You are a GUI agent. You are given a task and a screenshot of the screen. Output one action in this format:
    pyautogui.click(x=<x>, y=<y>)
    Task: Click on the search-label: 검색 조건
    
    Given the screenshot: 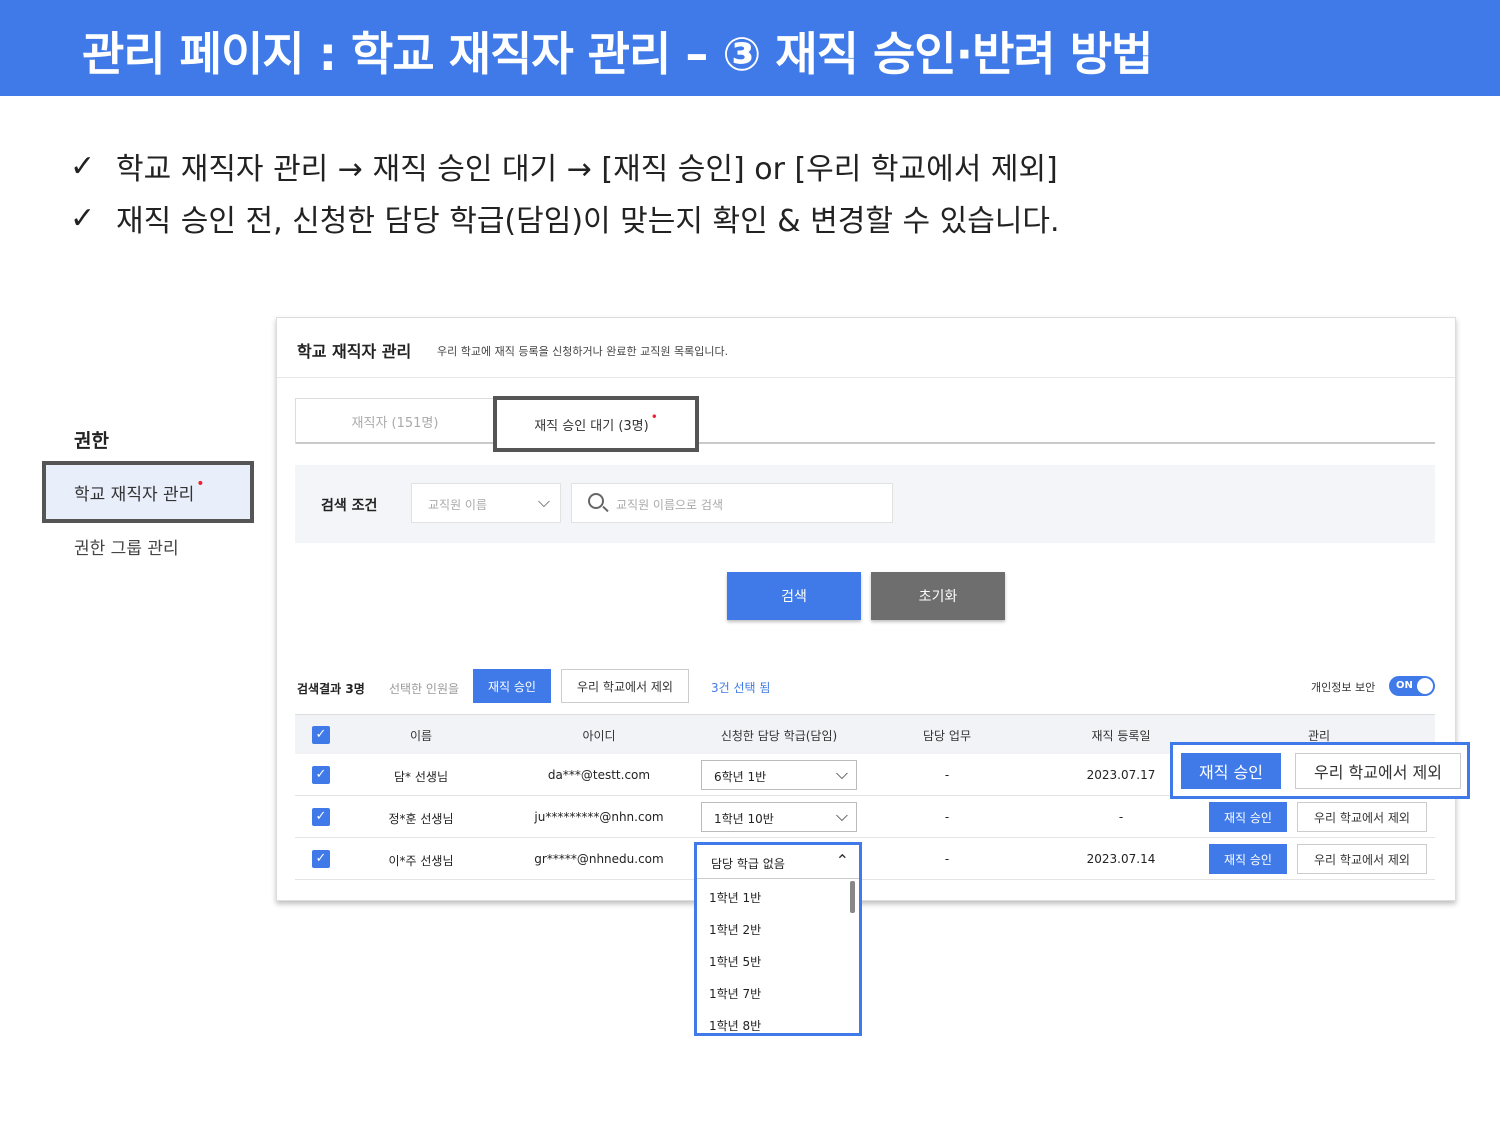 What is the action you would take?
    pyautogui.click(x=349, y=506)
    